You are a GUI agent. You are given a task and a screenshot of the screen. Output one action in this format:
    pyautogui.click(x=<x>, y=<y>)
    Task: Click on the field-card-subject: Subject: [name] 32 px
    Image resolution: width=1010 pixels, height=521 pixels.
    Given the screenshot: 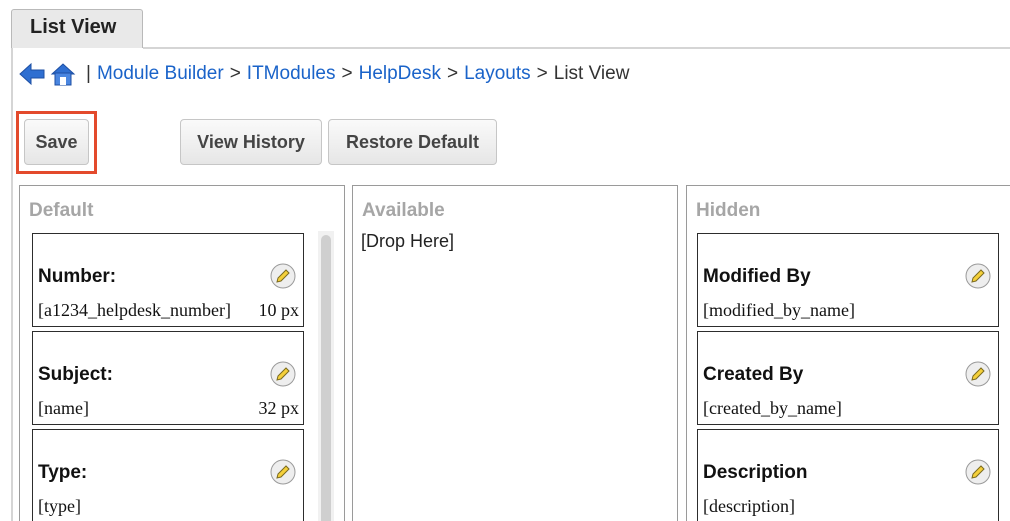 What is the action you would take?
    pyautogui.click(x=168, y=378)
    